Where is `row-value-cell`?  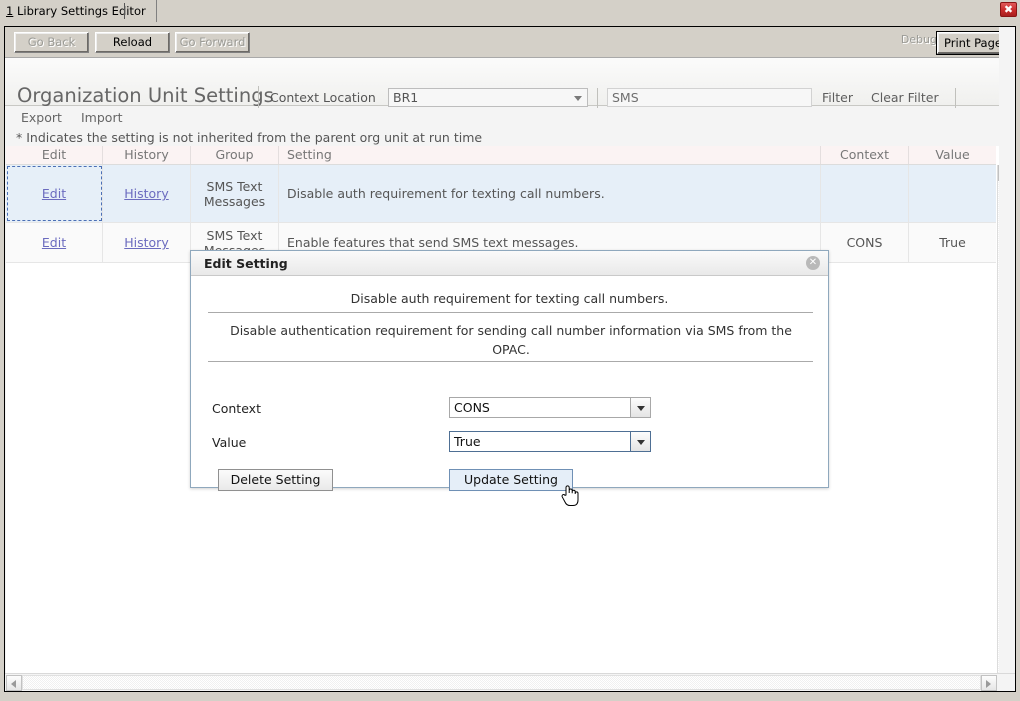 row-value-cell is located at coordinates (952, 193).